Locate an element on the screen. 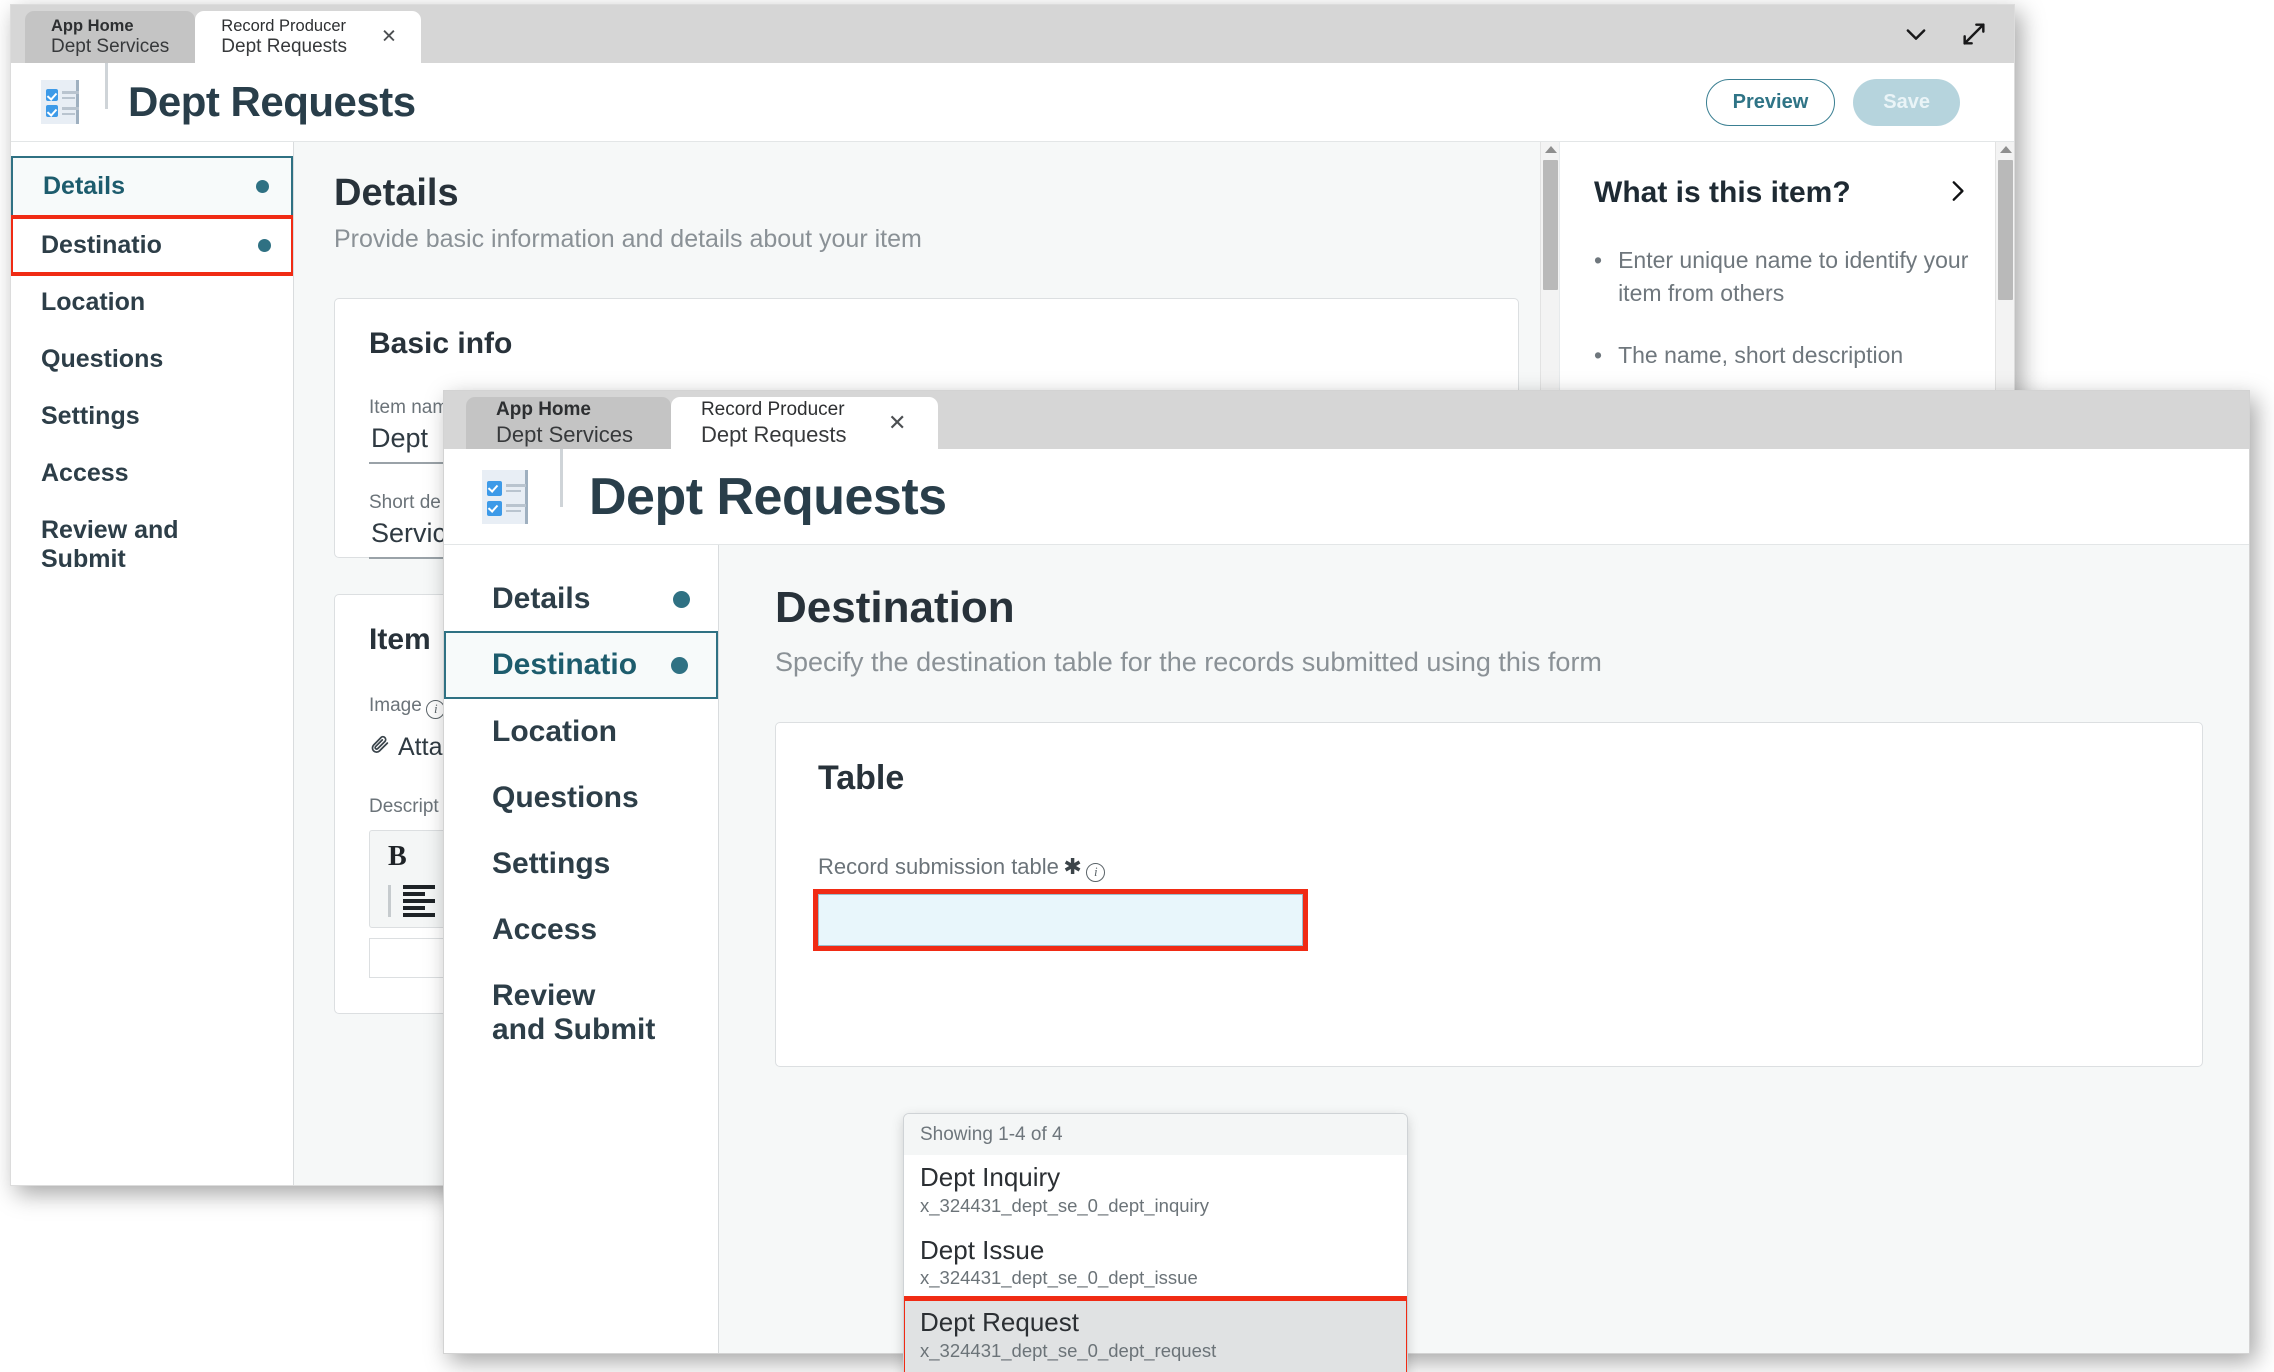 The height and width of the screenshot is (1372, 2274). chevron-right-icon is located at coordinates (1957, 193).